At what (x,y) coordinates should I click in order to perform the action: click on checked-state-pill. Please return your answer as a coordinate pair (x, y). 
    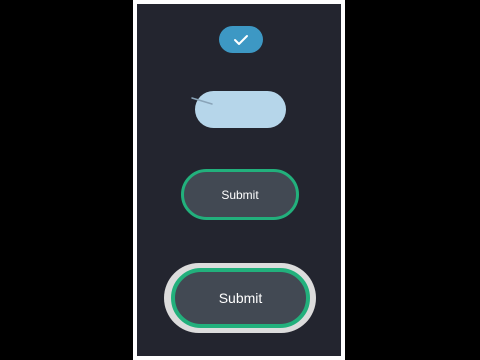
    Looking at the image, I should click on (241, 39).